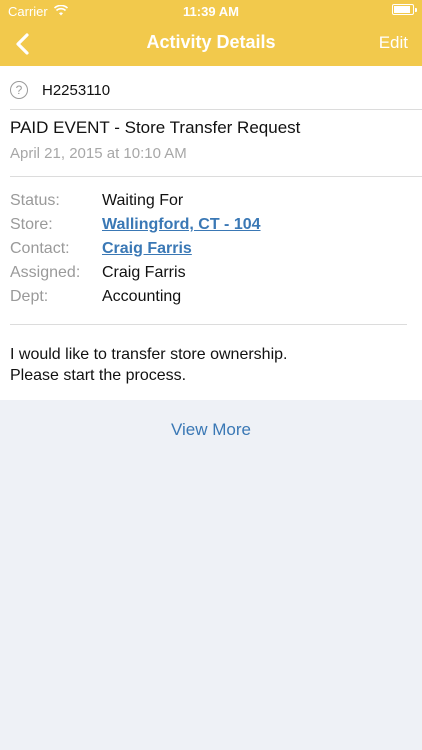 The width and height of the screenshot is (422, 750). I want to click on contact-link: Craig Farris, so click(147, 249).